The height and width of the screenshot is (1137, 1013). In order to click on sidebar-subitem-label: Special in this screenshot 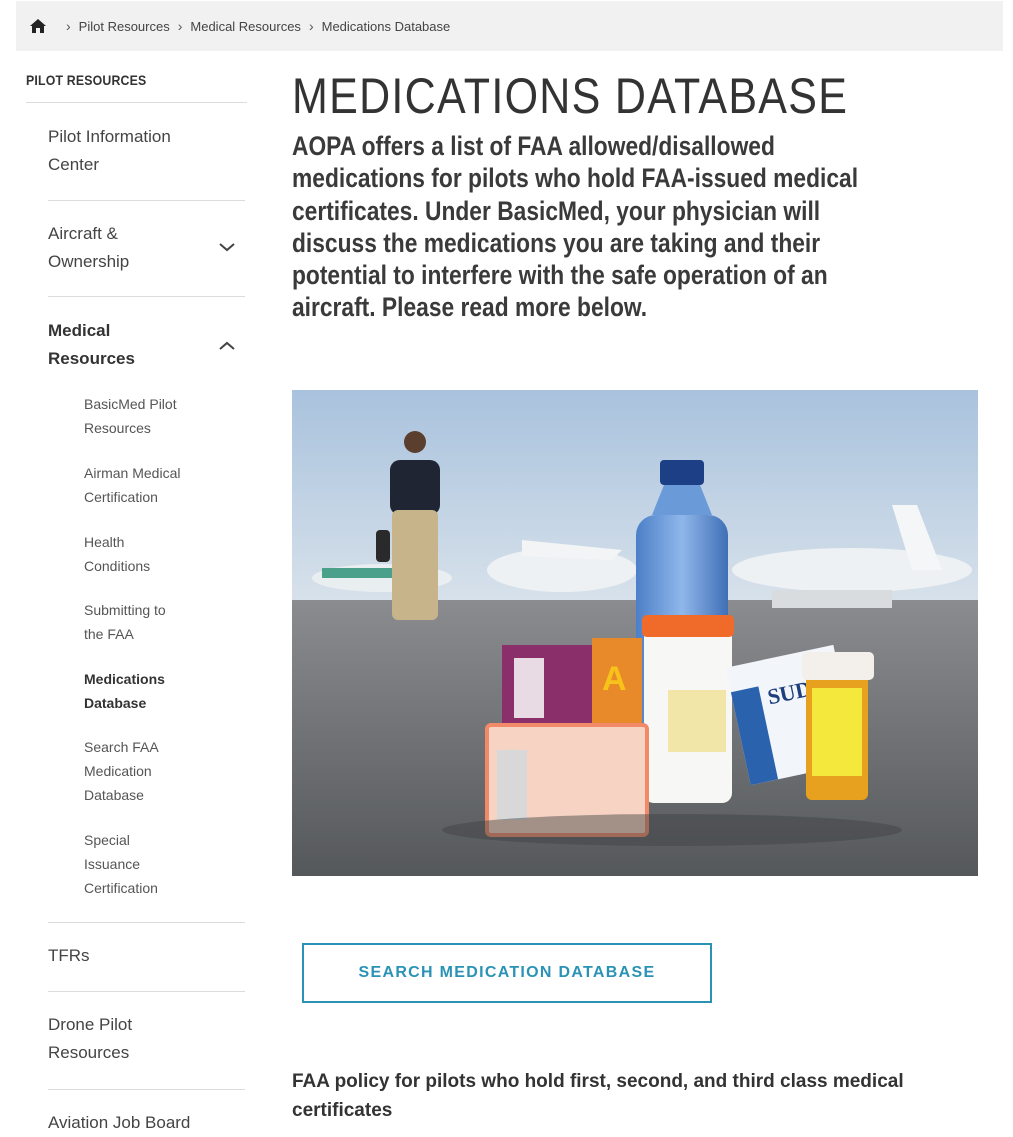, I will do `click(107, 840)`.